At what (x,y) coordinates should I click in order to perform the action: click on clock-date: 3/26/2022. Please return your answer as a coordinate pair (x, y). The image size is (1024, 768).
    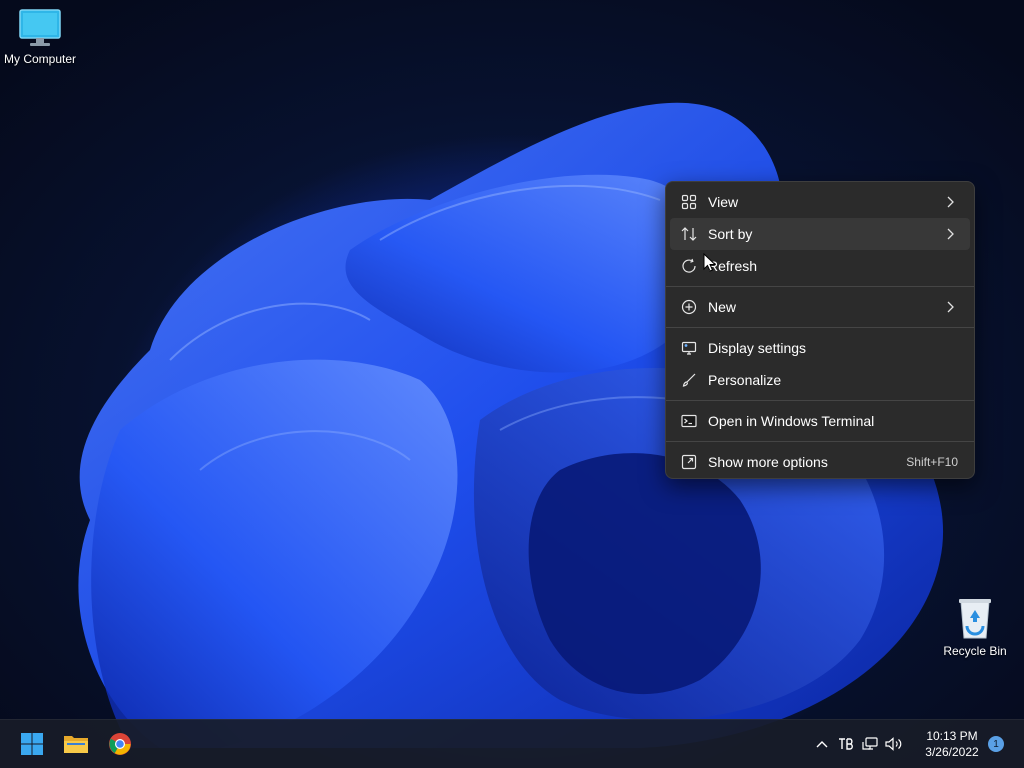
    Looking at the image, I should click on (952, 752).